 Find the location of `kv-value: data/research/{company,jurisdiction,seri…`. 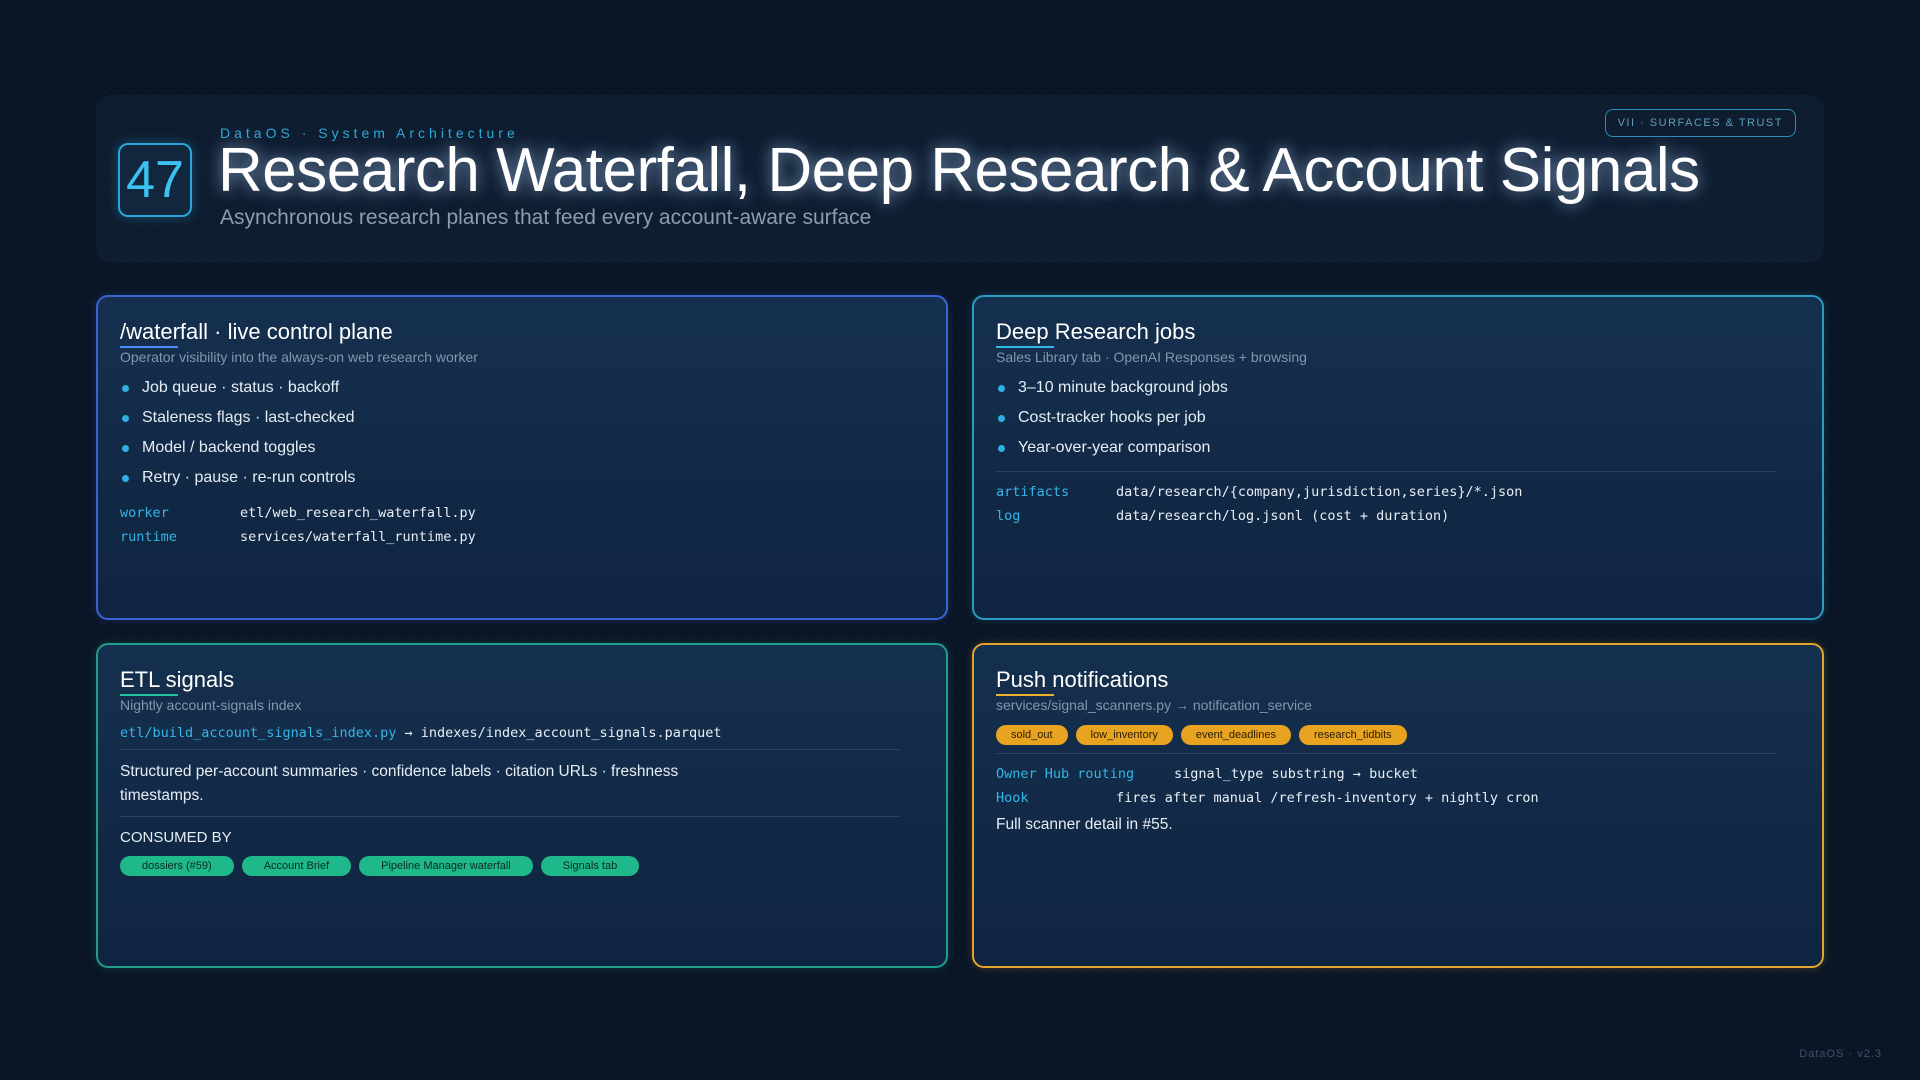

kv-value: data/research/{company,jurisdiction,seri… is located at coordinates (1319, 492).